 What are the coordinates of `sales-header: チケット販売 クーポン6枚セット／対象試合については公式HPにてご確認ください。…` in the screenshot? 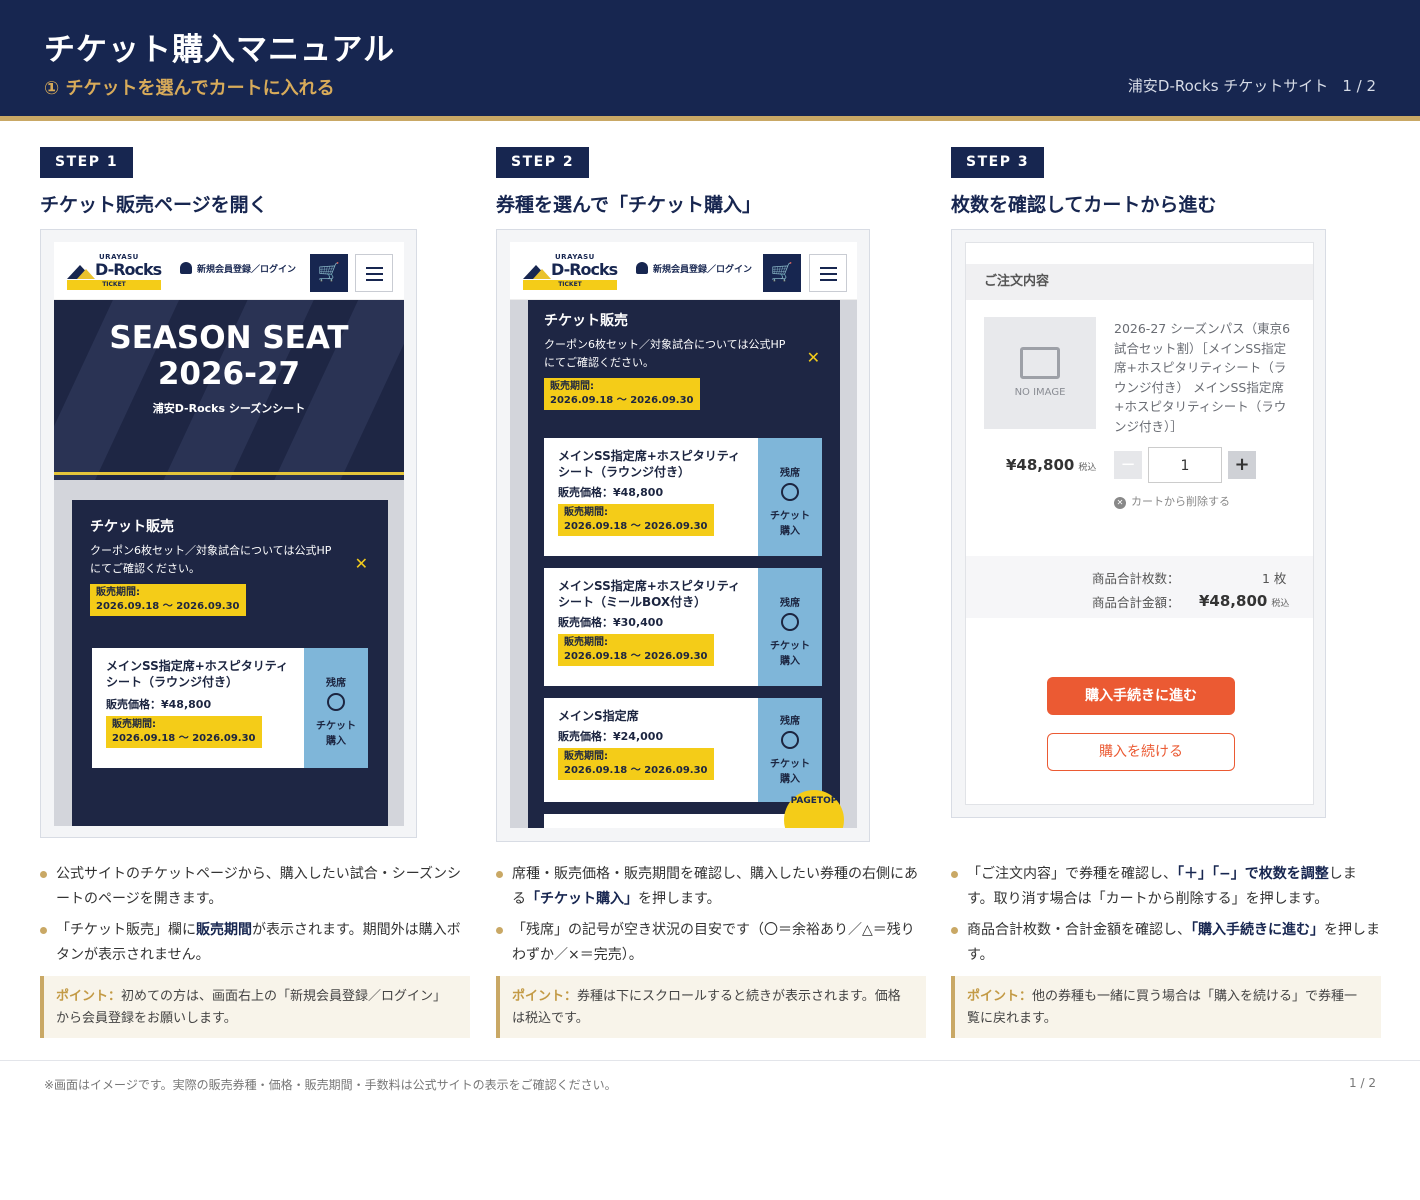 It's located at (669, 360).